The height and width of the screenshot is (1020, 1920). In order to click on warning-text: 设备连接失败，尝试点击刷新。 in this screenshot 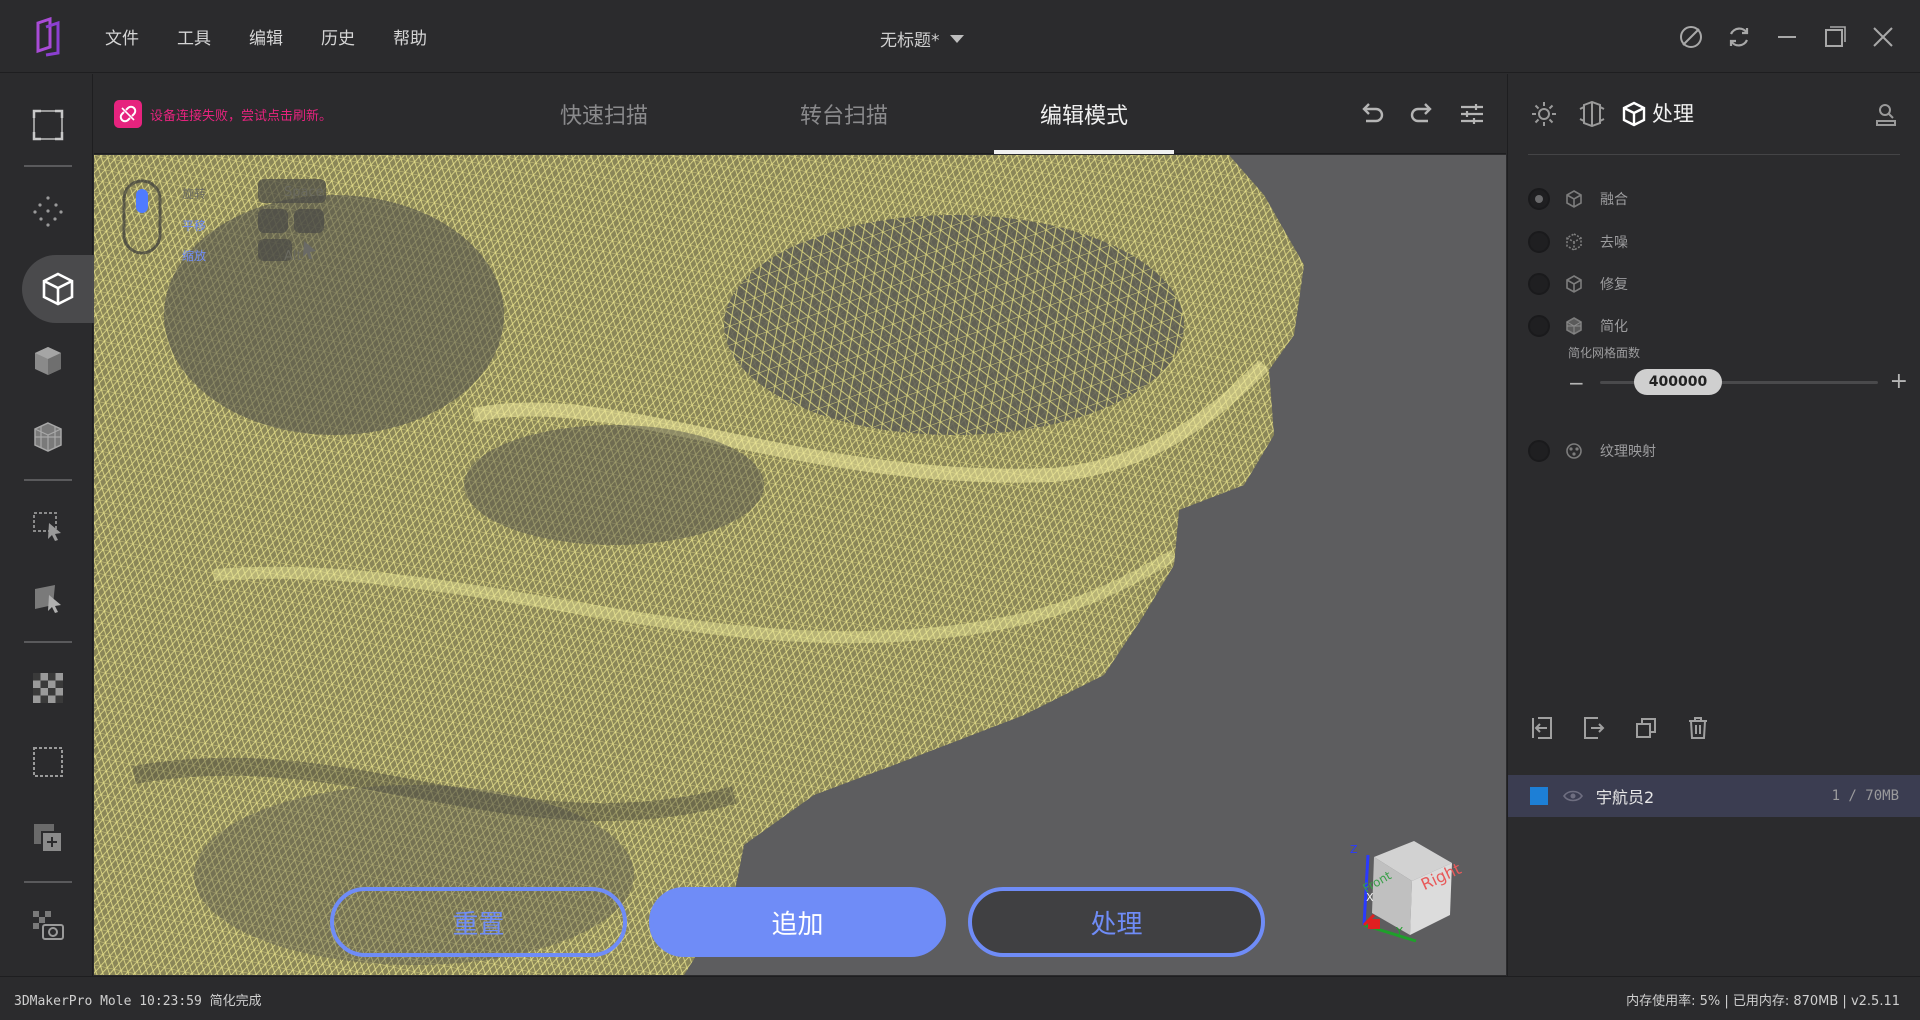, I will do `click(241, 116)`.